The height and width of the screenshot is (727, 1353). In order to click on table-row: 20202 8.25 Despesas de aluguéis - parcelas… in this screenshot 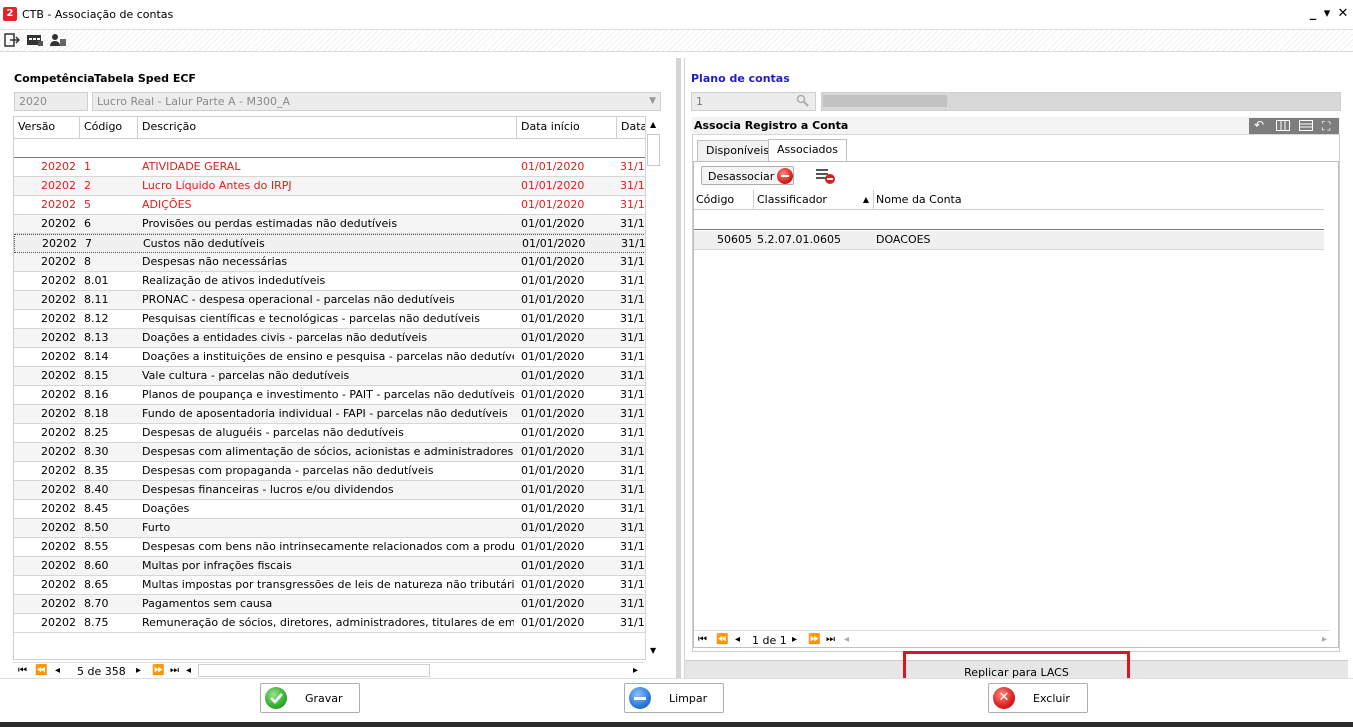, I will do `click(330, 433)`.